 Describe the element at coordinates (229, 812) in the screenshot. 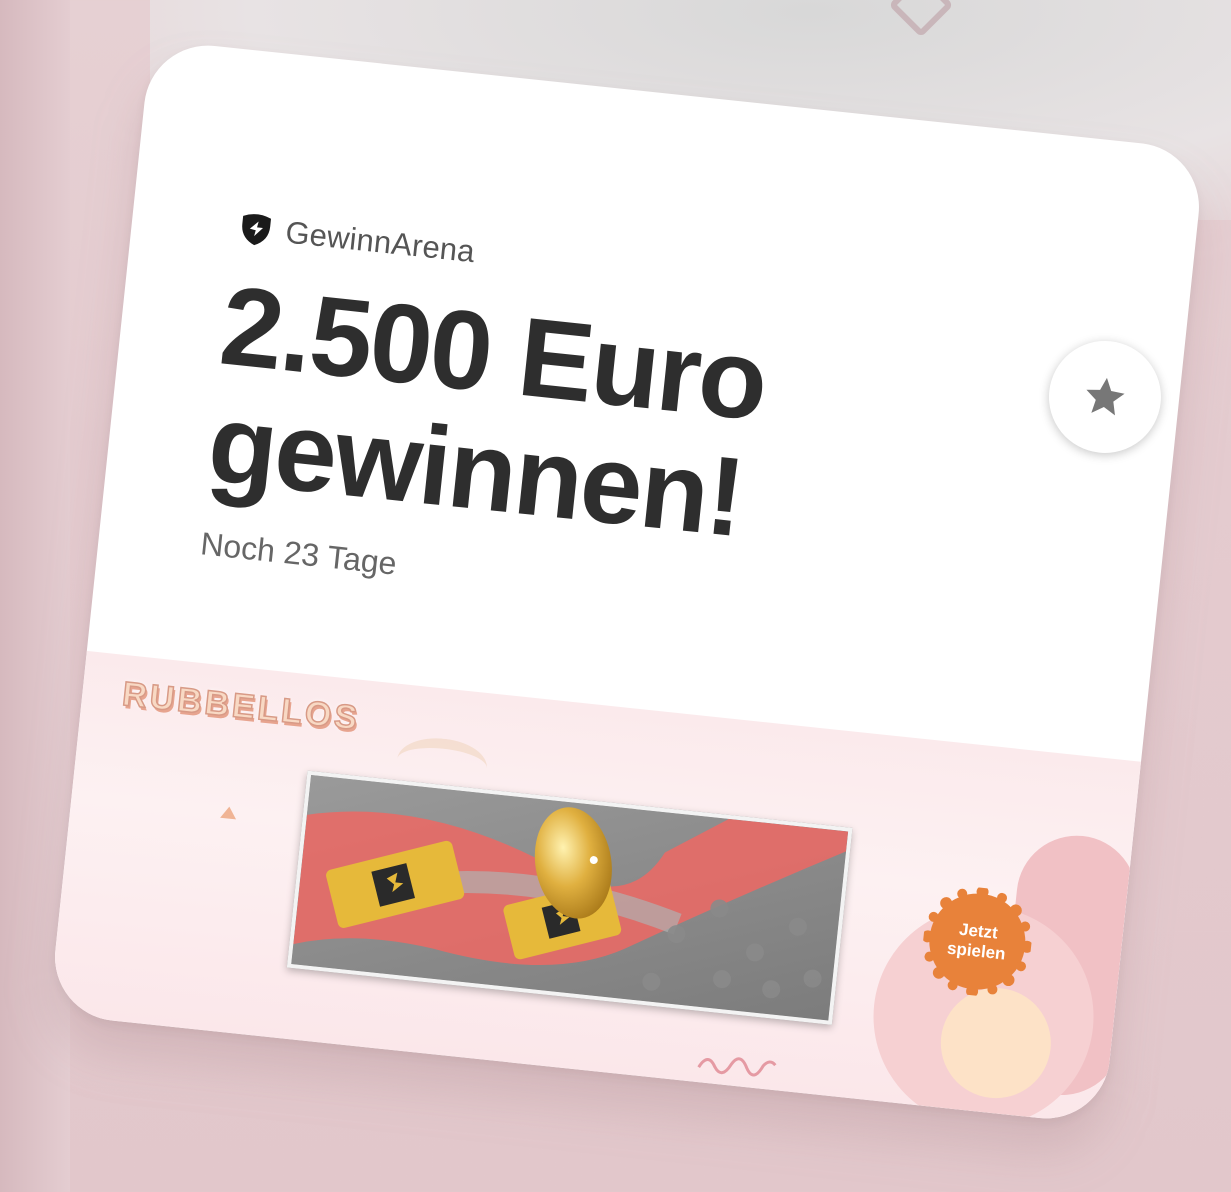

I see `decor-triangle` at that location.